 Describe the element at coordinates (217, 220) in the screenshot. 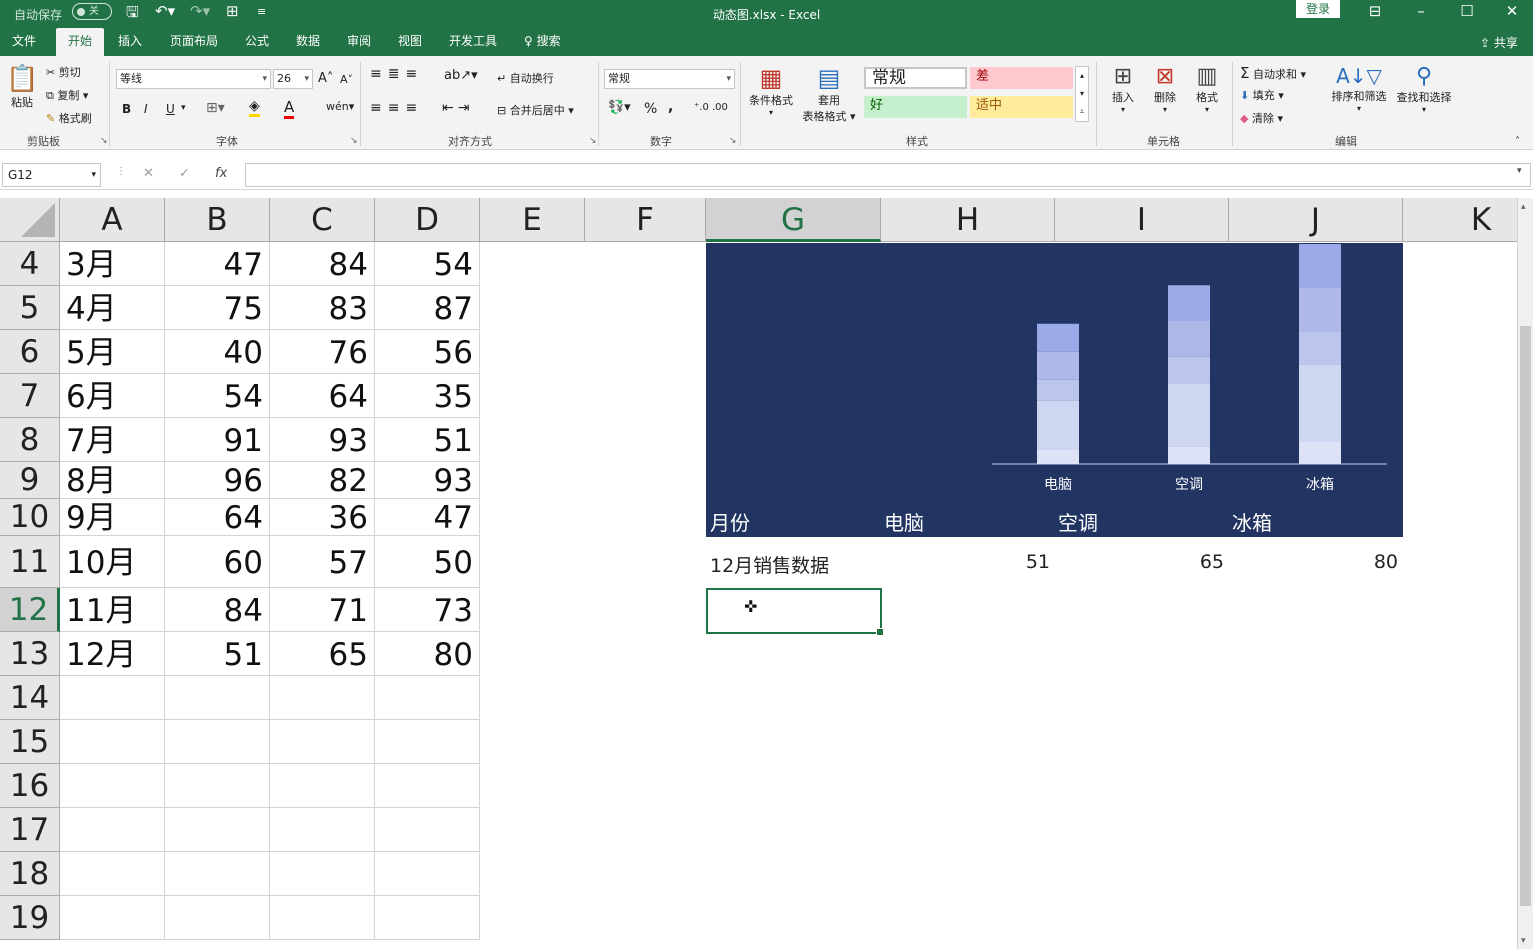

I see `column-header-b: B` at that location.